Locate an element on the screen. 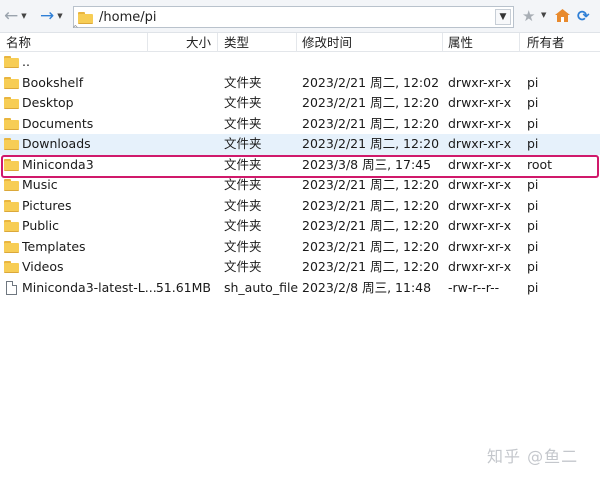 The width and height of the screenshot is (600, 479). path-dropdown-button: ▼ is located at coordinates (503, 17).